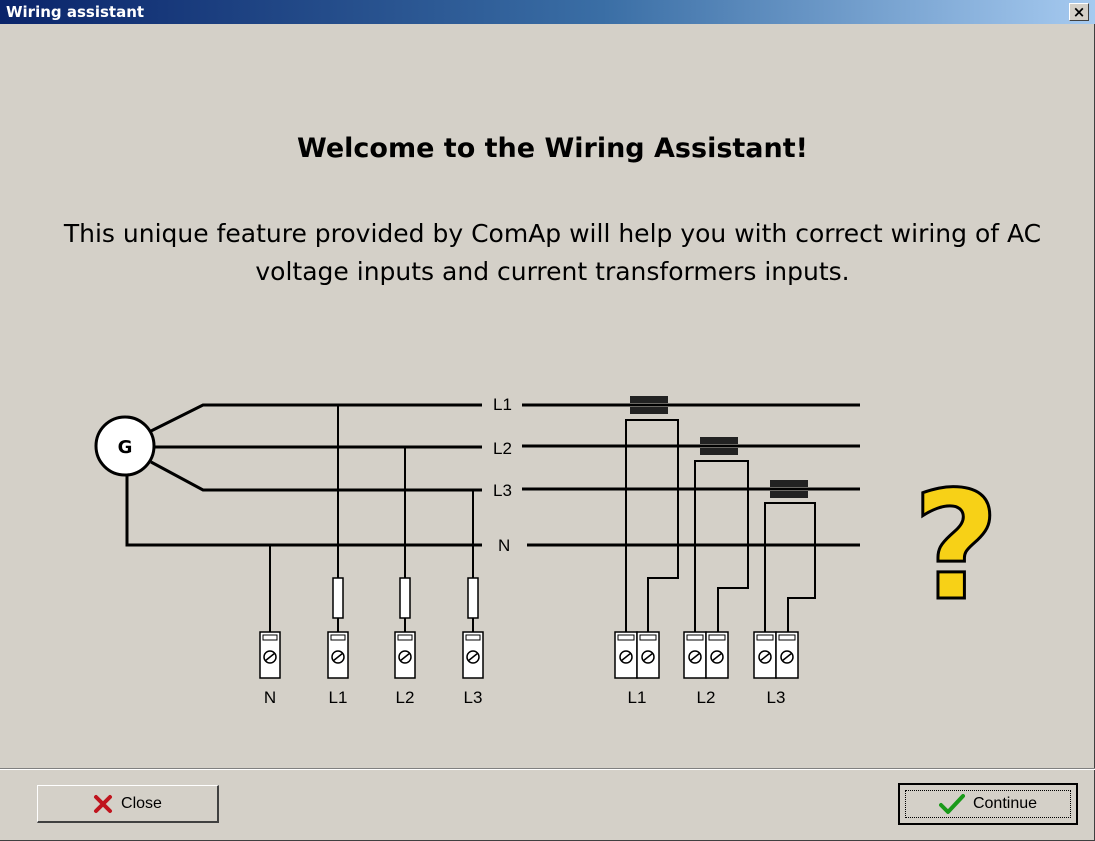  Describe the element at coordinates (371, 518) in the screenshot. I see `voltage-drops` at that location.